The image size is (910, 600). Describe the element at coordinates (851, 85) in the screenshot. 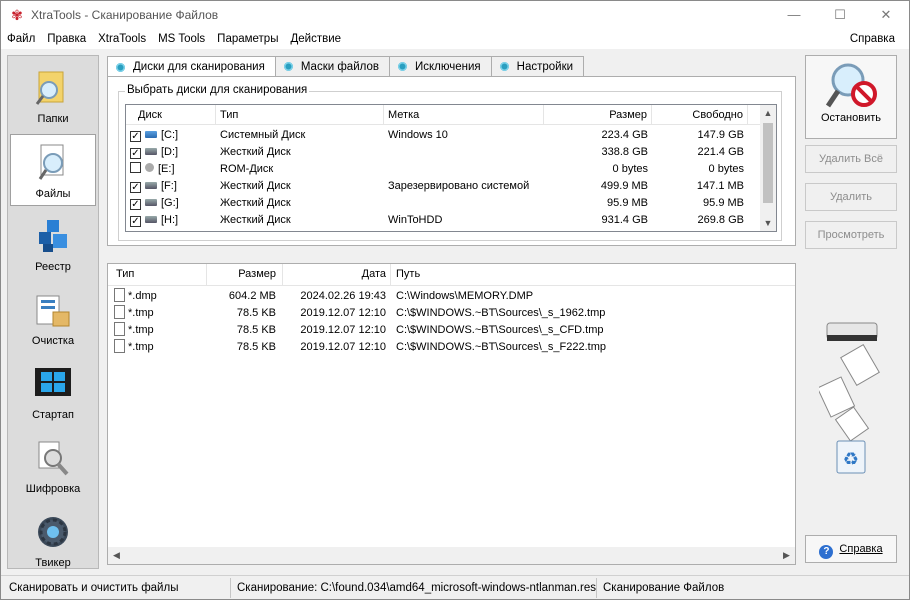

I see `stop-search-icon` at that location.